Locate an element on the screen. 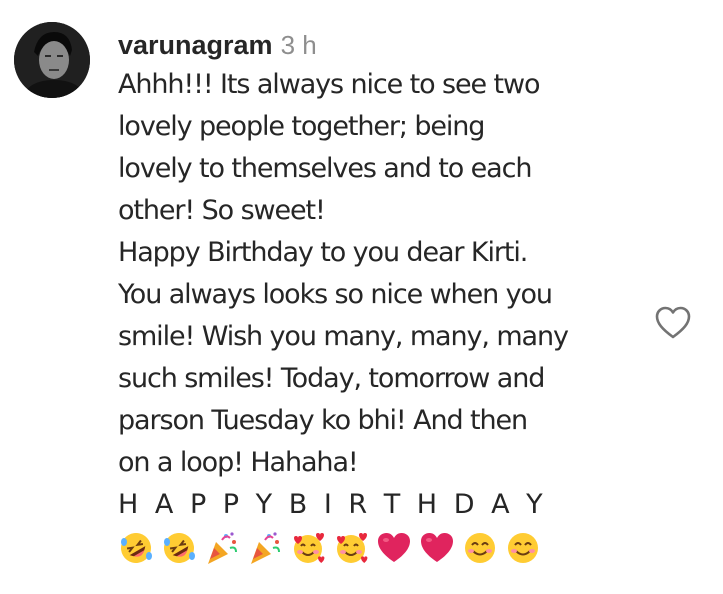 This screenshot has height=594, width=723. avatar-image is located at coordinates (52, 60).